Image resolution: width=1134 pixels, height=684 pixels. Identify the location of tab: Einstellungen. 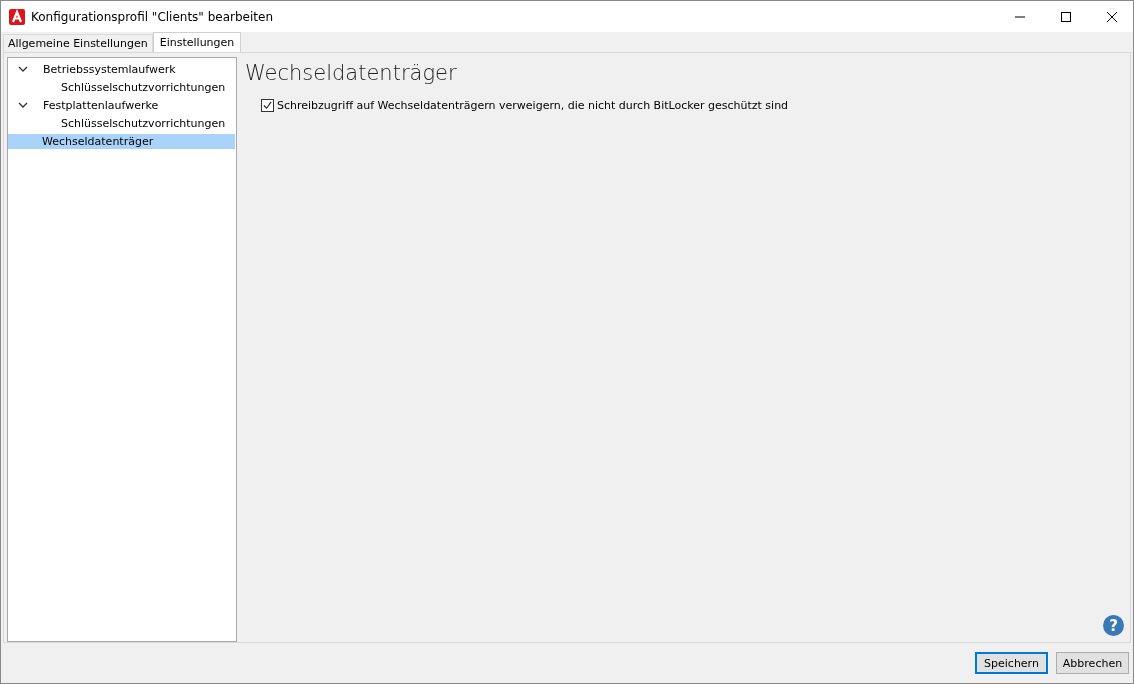
(197, 42).